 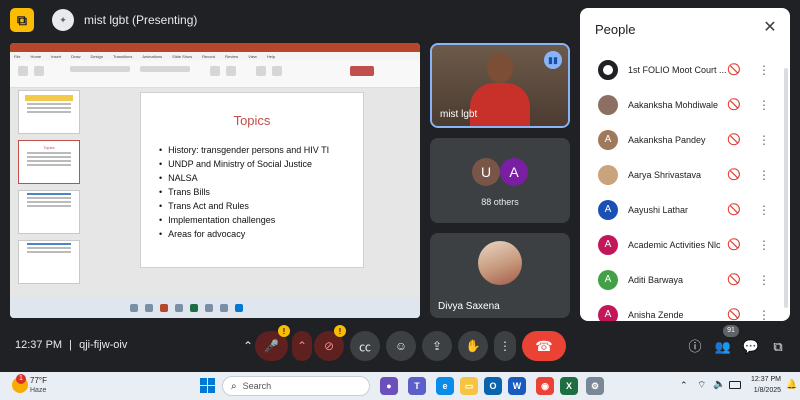 I want to click on captions-icon: ㏄, so click(x=364, y=346).